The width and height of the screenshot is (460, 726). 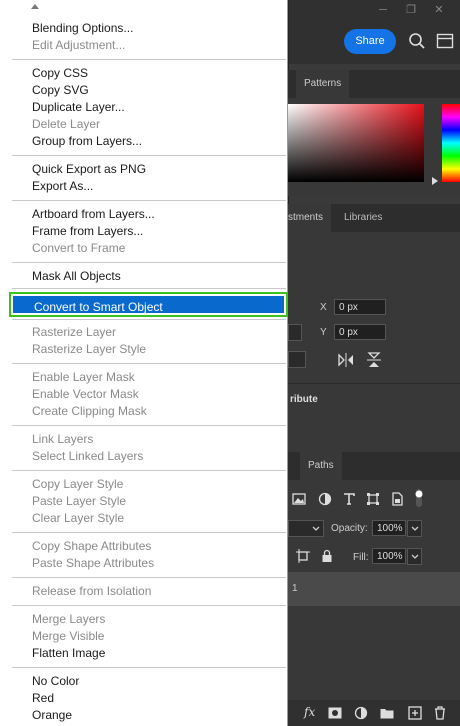 What do you see at coordinates (303, 556) in the screenshot?
I see `lock-artboard-icon` at bounding box center [303, 556].